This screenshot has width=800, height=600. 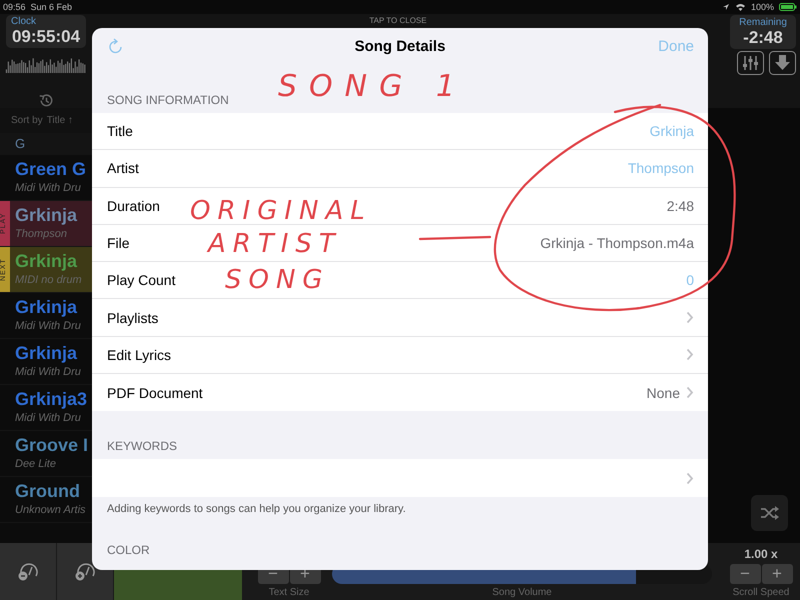 I want to click on sheet-title: Song Details, so click(x=400, y=46).